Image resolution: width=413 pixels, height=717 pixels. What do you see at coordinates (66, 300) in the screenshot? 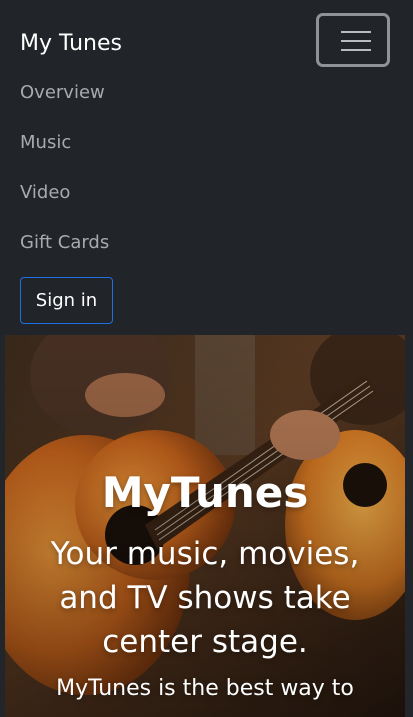
I see `sign-in-button: Sign in` at bounding box center [66, 300].